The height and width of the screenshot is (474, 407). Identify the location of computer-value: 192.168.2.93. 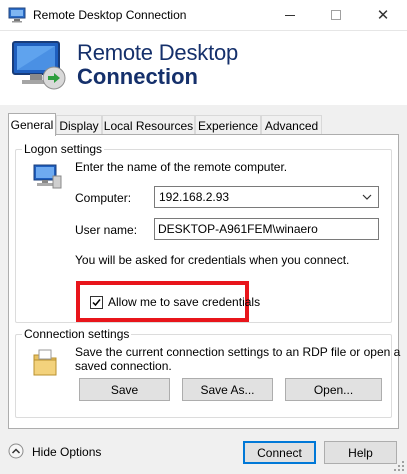
(194, 197).